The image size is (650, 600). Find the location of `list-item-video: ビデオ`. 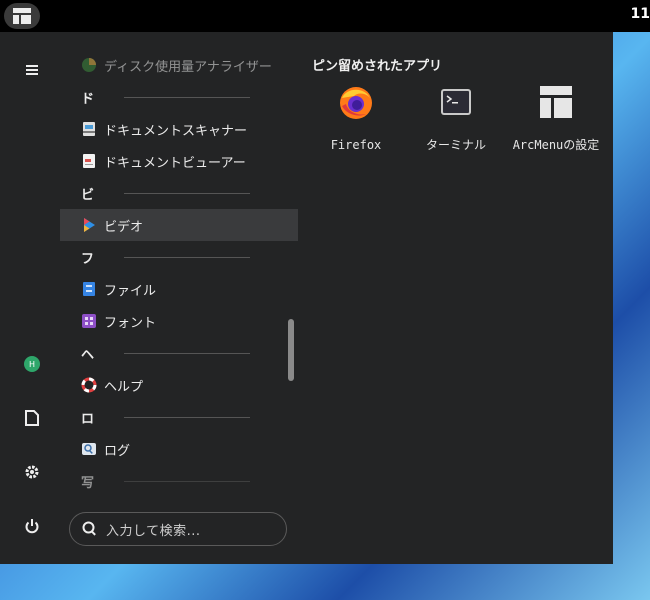

list-item-video: ビデオ is located at coordinates (179, 225).